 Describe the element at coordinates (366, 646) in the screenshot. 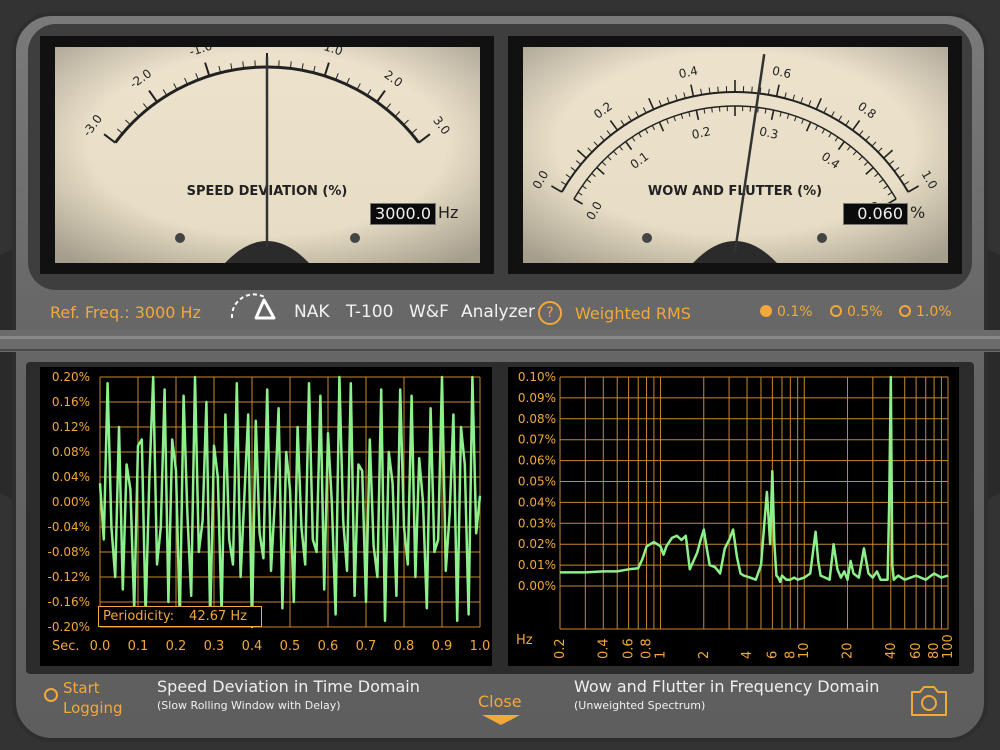

I see `x-tick-label: 0.7` at that location.